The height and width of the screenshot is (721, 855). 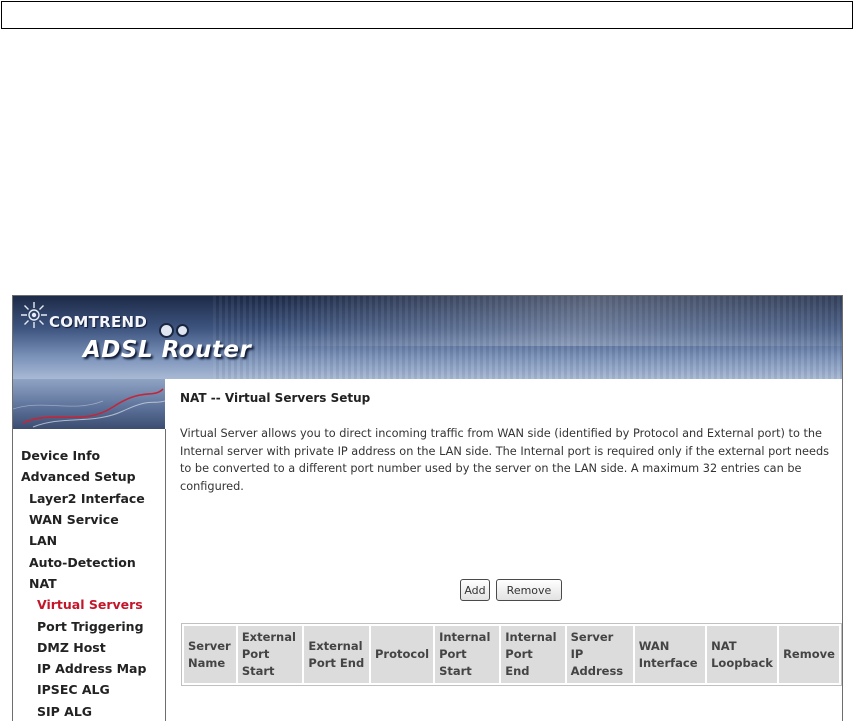 What do you see at coordinates (167, 350) in the screenshot?
I see `product-name: ADSL Router` at bounding box center [167, 350].